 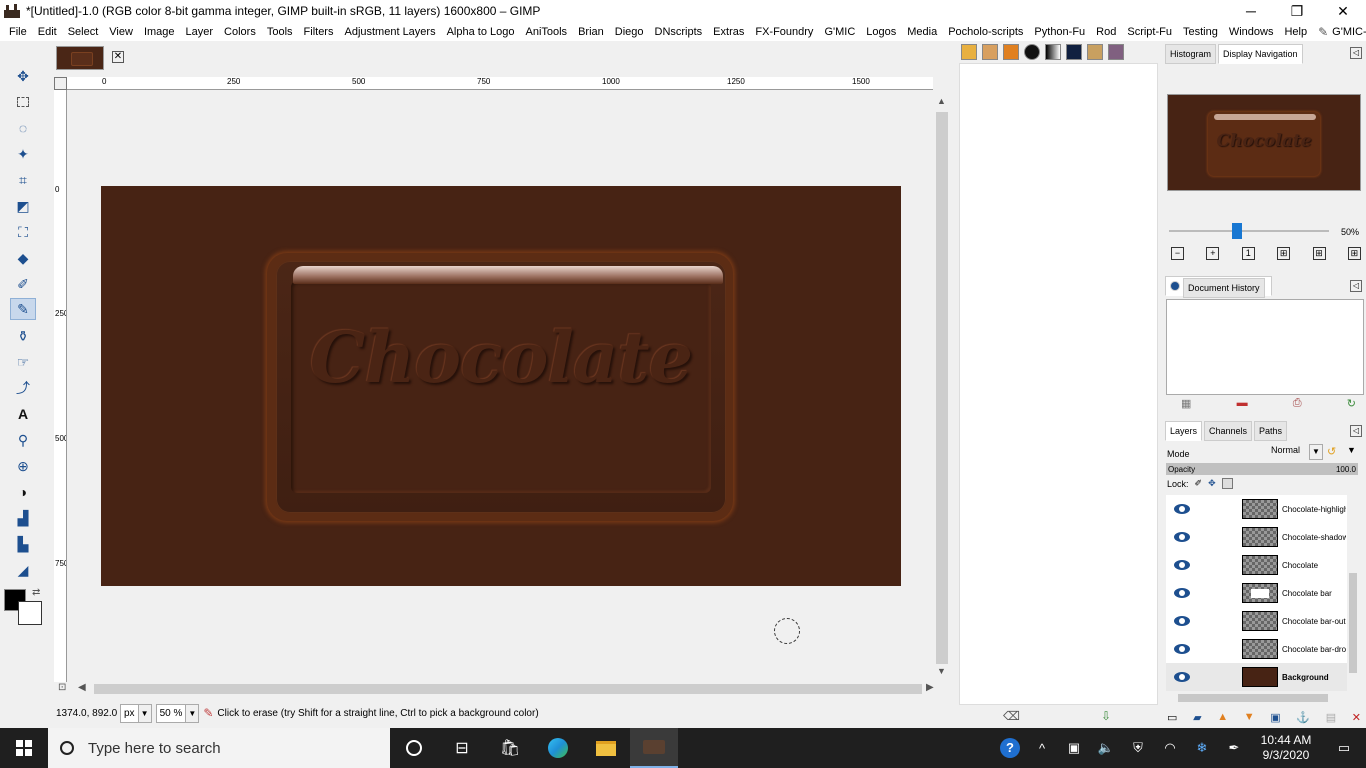 I want to click on taskbar-clock: 10:44 AM 9/3/2020, so click(x=1286, y=748).